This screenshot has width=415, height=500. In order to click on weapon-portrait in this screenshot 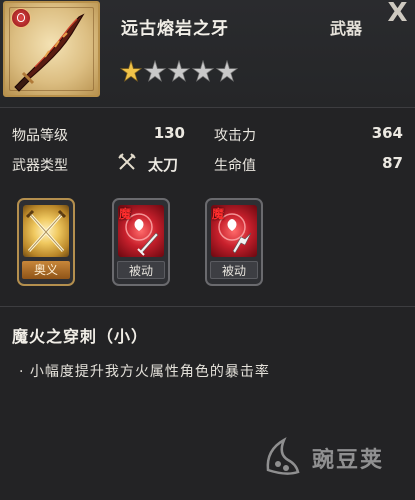, I will do `click(51, 49)`.